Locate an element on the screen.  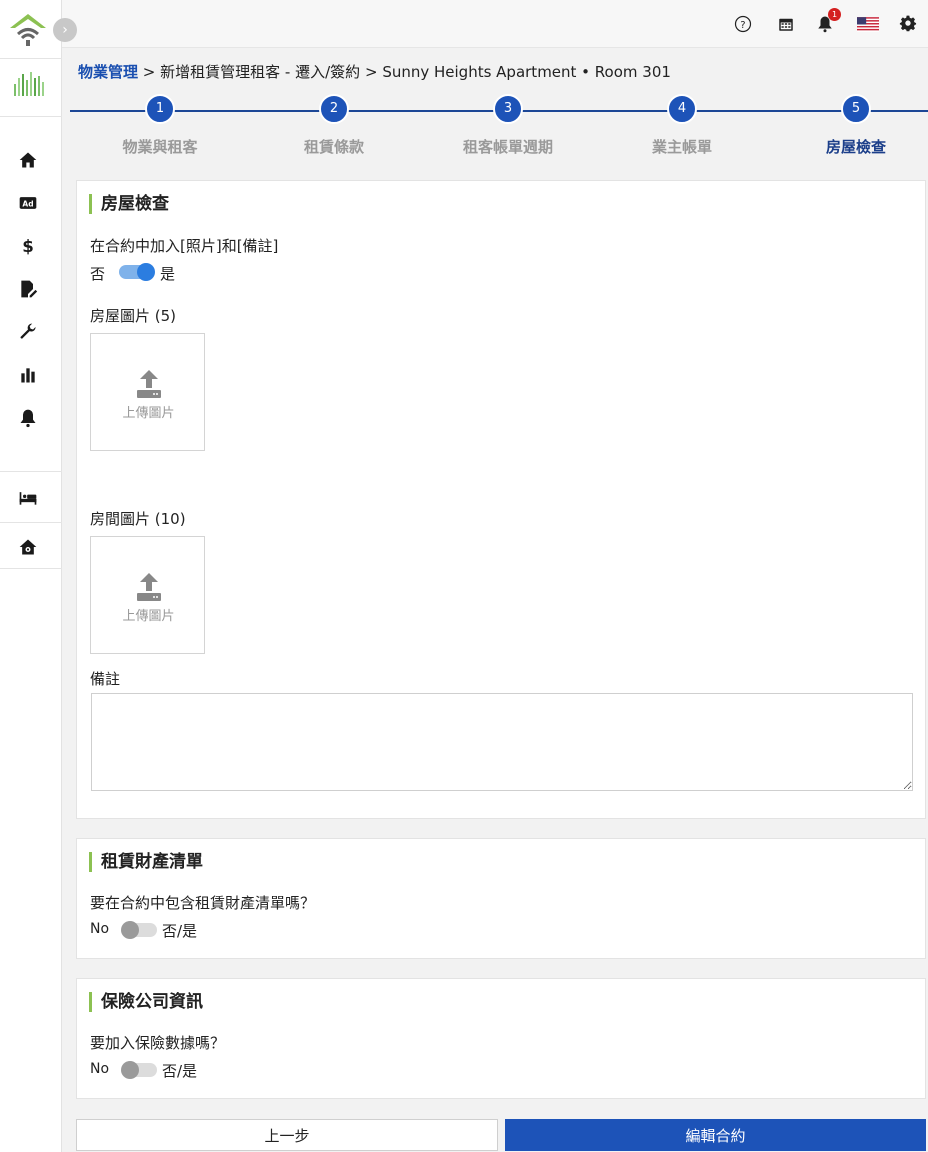
room-photo-upload: 上傳圖片 is located at coordinates (147, 595).